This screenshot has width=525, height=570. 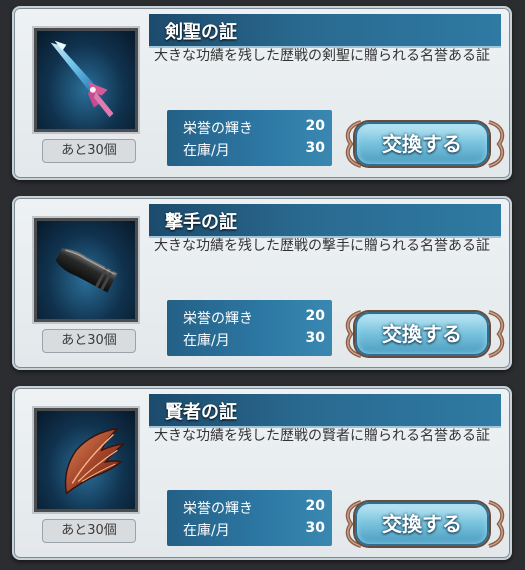 I want to click on crystal-sword-icon, so click(x=86, y=80).